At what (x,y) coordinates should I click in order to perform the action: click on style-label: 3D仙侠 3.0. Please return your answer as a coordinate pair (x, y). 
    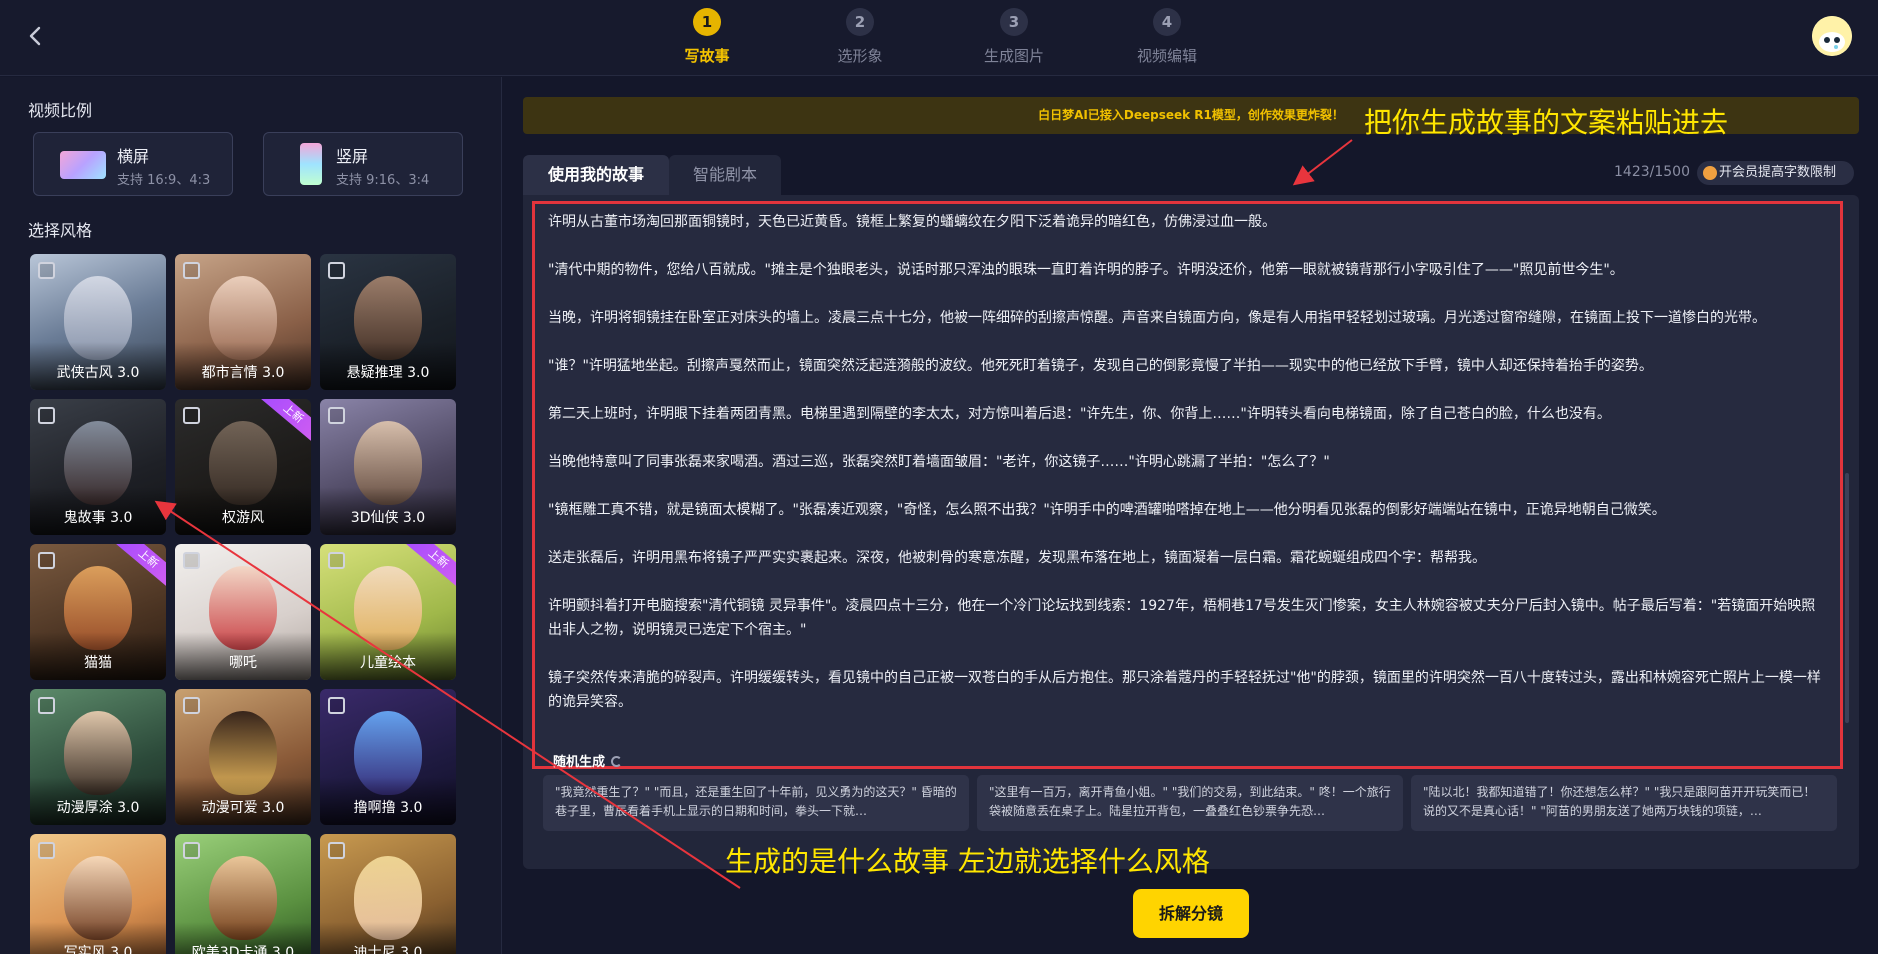
    Looking at the image, I should click on (388, 518).